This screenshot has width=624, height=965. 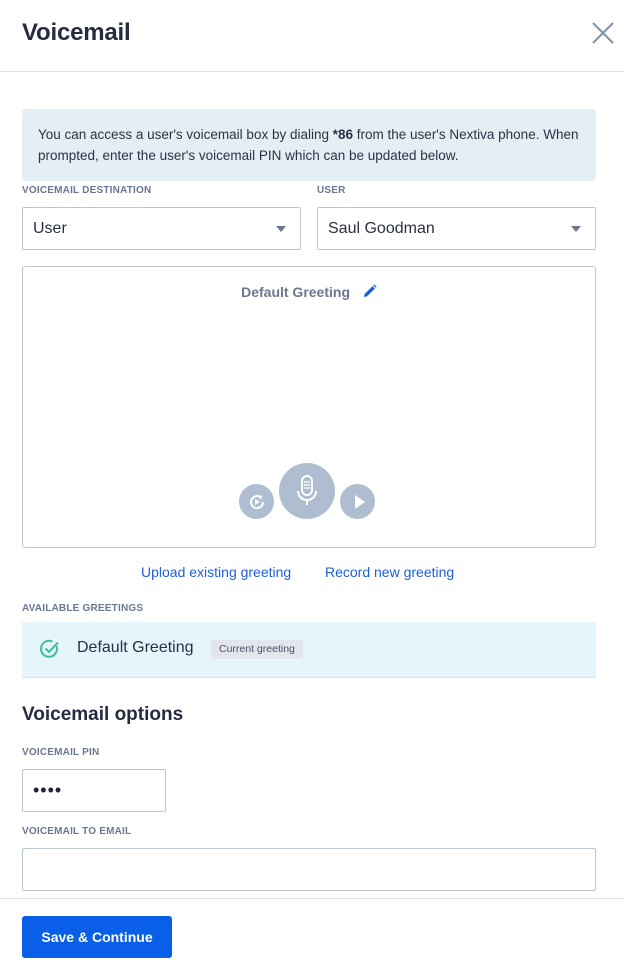 What do you see at coordinates (369, 293) in the screenshot?
I see `pencil-icon` at bounding box center [369, 293].